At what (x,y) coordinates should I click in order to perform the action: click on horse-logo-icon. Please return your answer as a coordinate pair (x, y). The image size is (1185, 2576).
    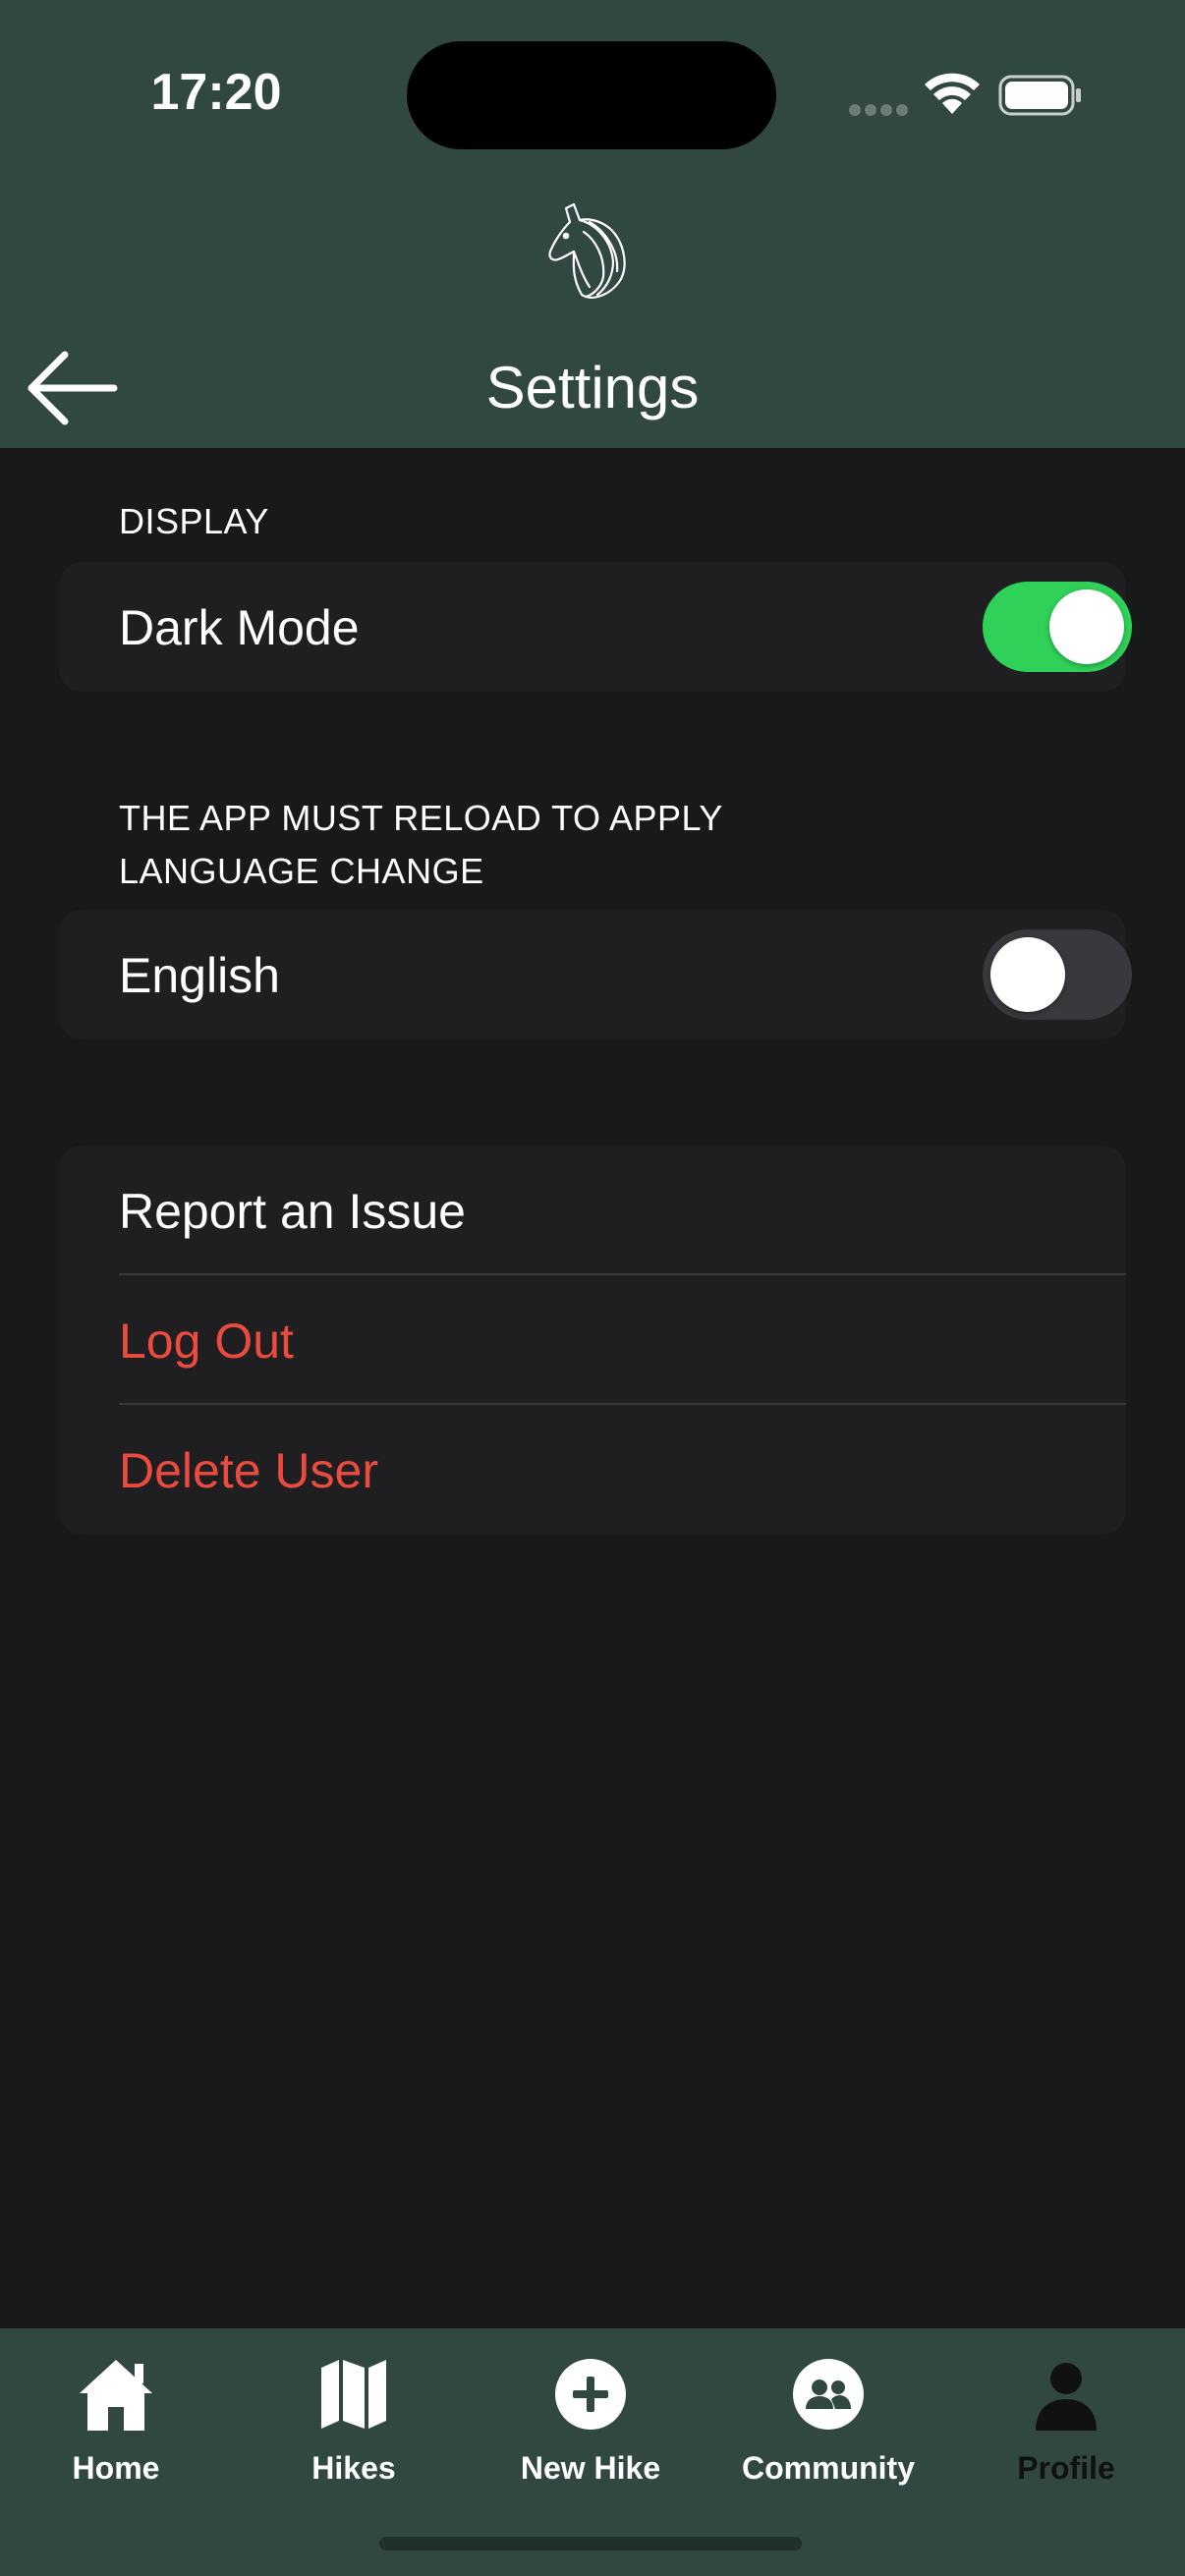
    Looking at the image, I should click on (587, 250).